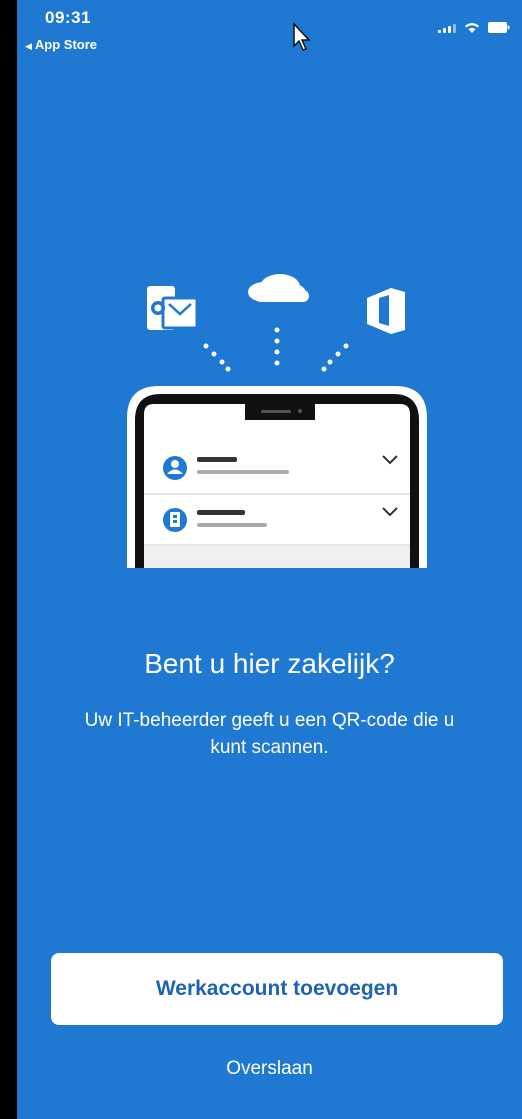 This screenshot has width=522, height=1119. What do you see at coordinates (269, 663) in the screenshot?
I see `page-title: Bent u hier zakelijk?` at bounding box center [269, 663].